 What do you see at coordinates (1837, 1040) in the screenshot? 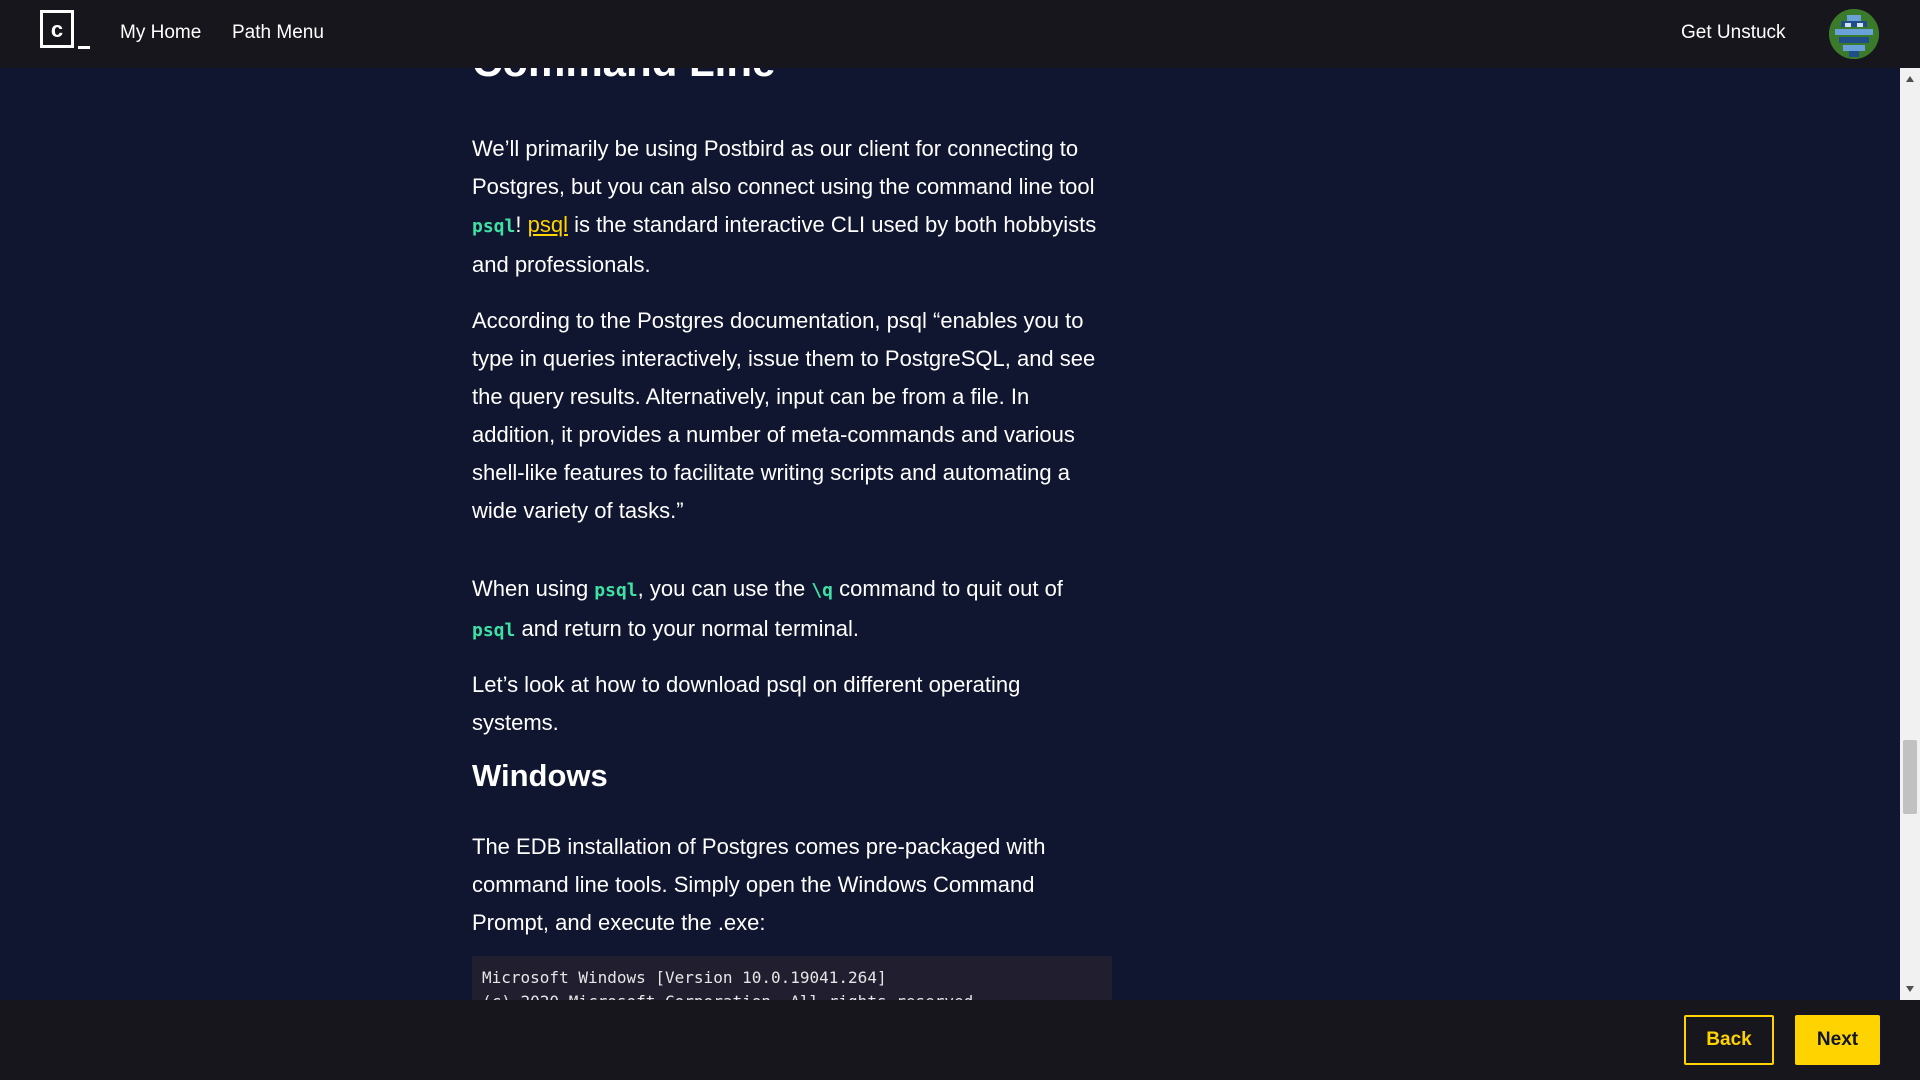
I see `next-button: Next` at bounding box center [1837, 1040].